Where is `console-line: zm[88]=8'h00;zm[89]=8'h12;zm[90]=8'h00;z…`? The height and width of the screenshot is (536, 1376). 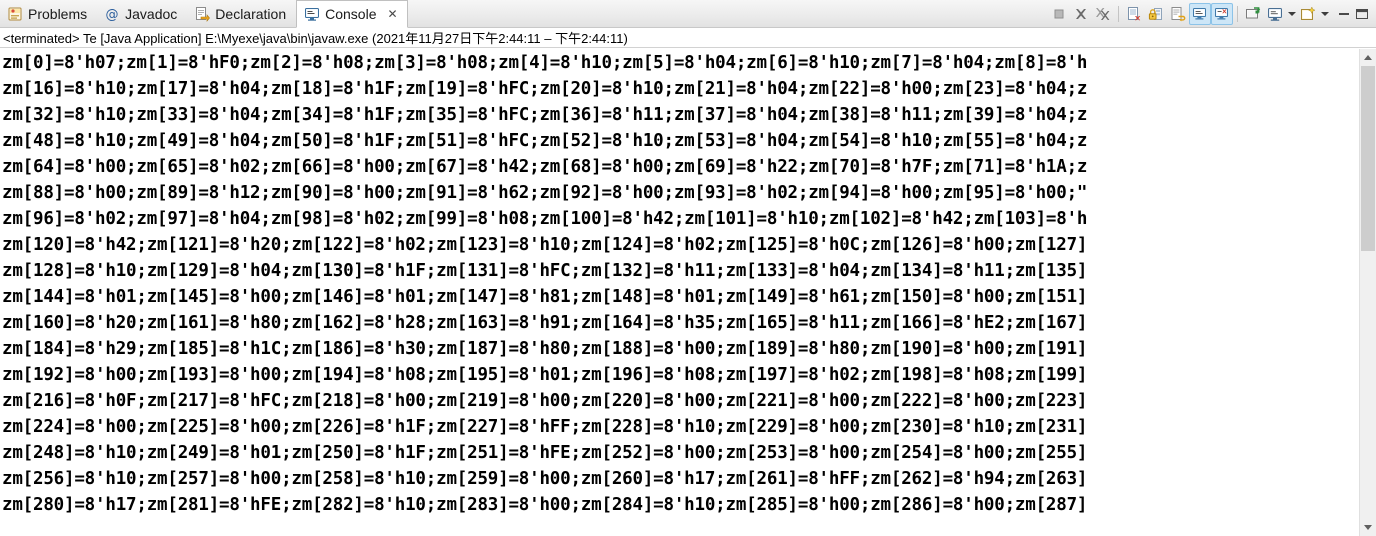
console-line: zm[88]=8'h00;zm[89]=8'h12;zm[90]=8'h00;z… is located at coordinates (545, 193).